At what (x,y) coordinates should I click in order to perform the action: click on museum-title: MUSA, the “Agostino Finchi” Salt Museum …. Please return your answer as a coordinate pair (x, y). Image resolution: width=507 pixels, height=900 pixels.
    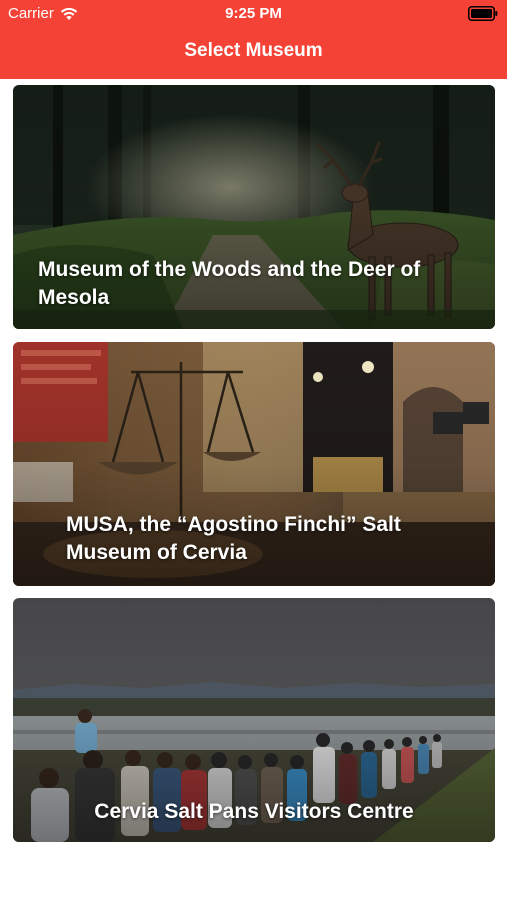
    Looking at the image, I should click on (233, 538).